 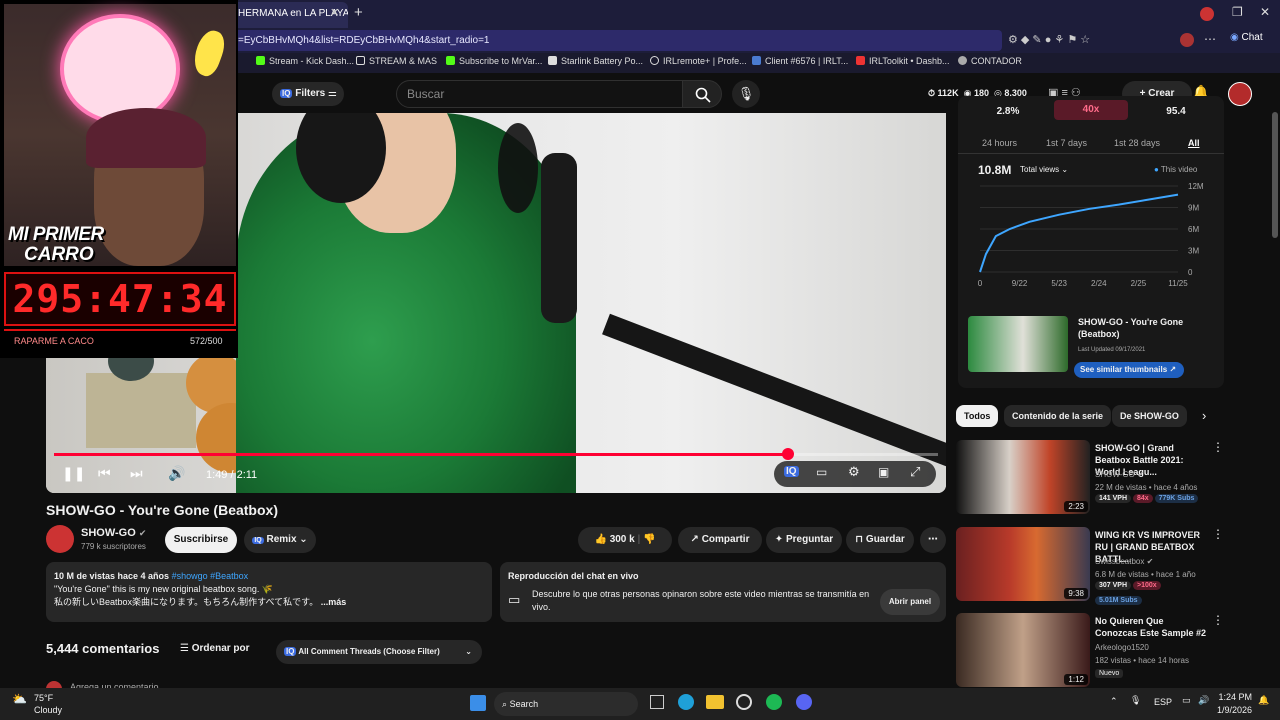 What do you see at coordinates (60, 539) in the screenshot?
I see `channel-avatar` at bounding box center [60, 539].